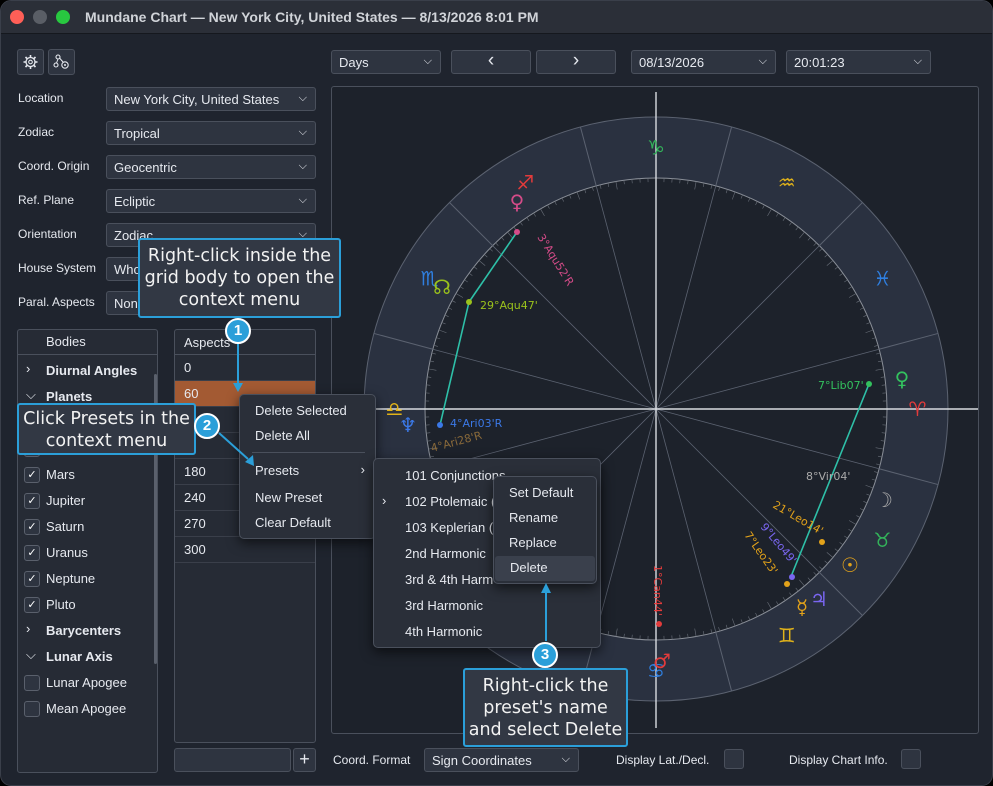 Image resolution: width=993 pixels, height=786 pixels. What do you see at coordinates (238, 331) in the screenshot?
I see `step-1-badge: 1` at bounding box center [238, 331].